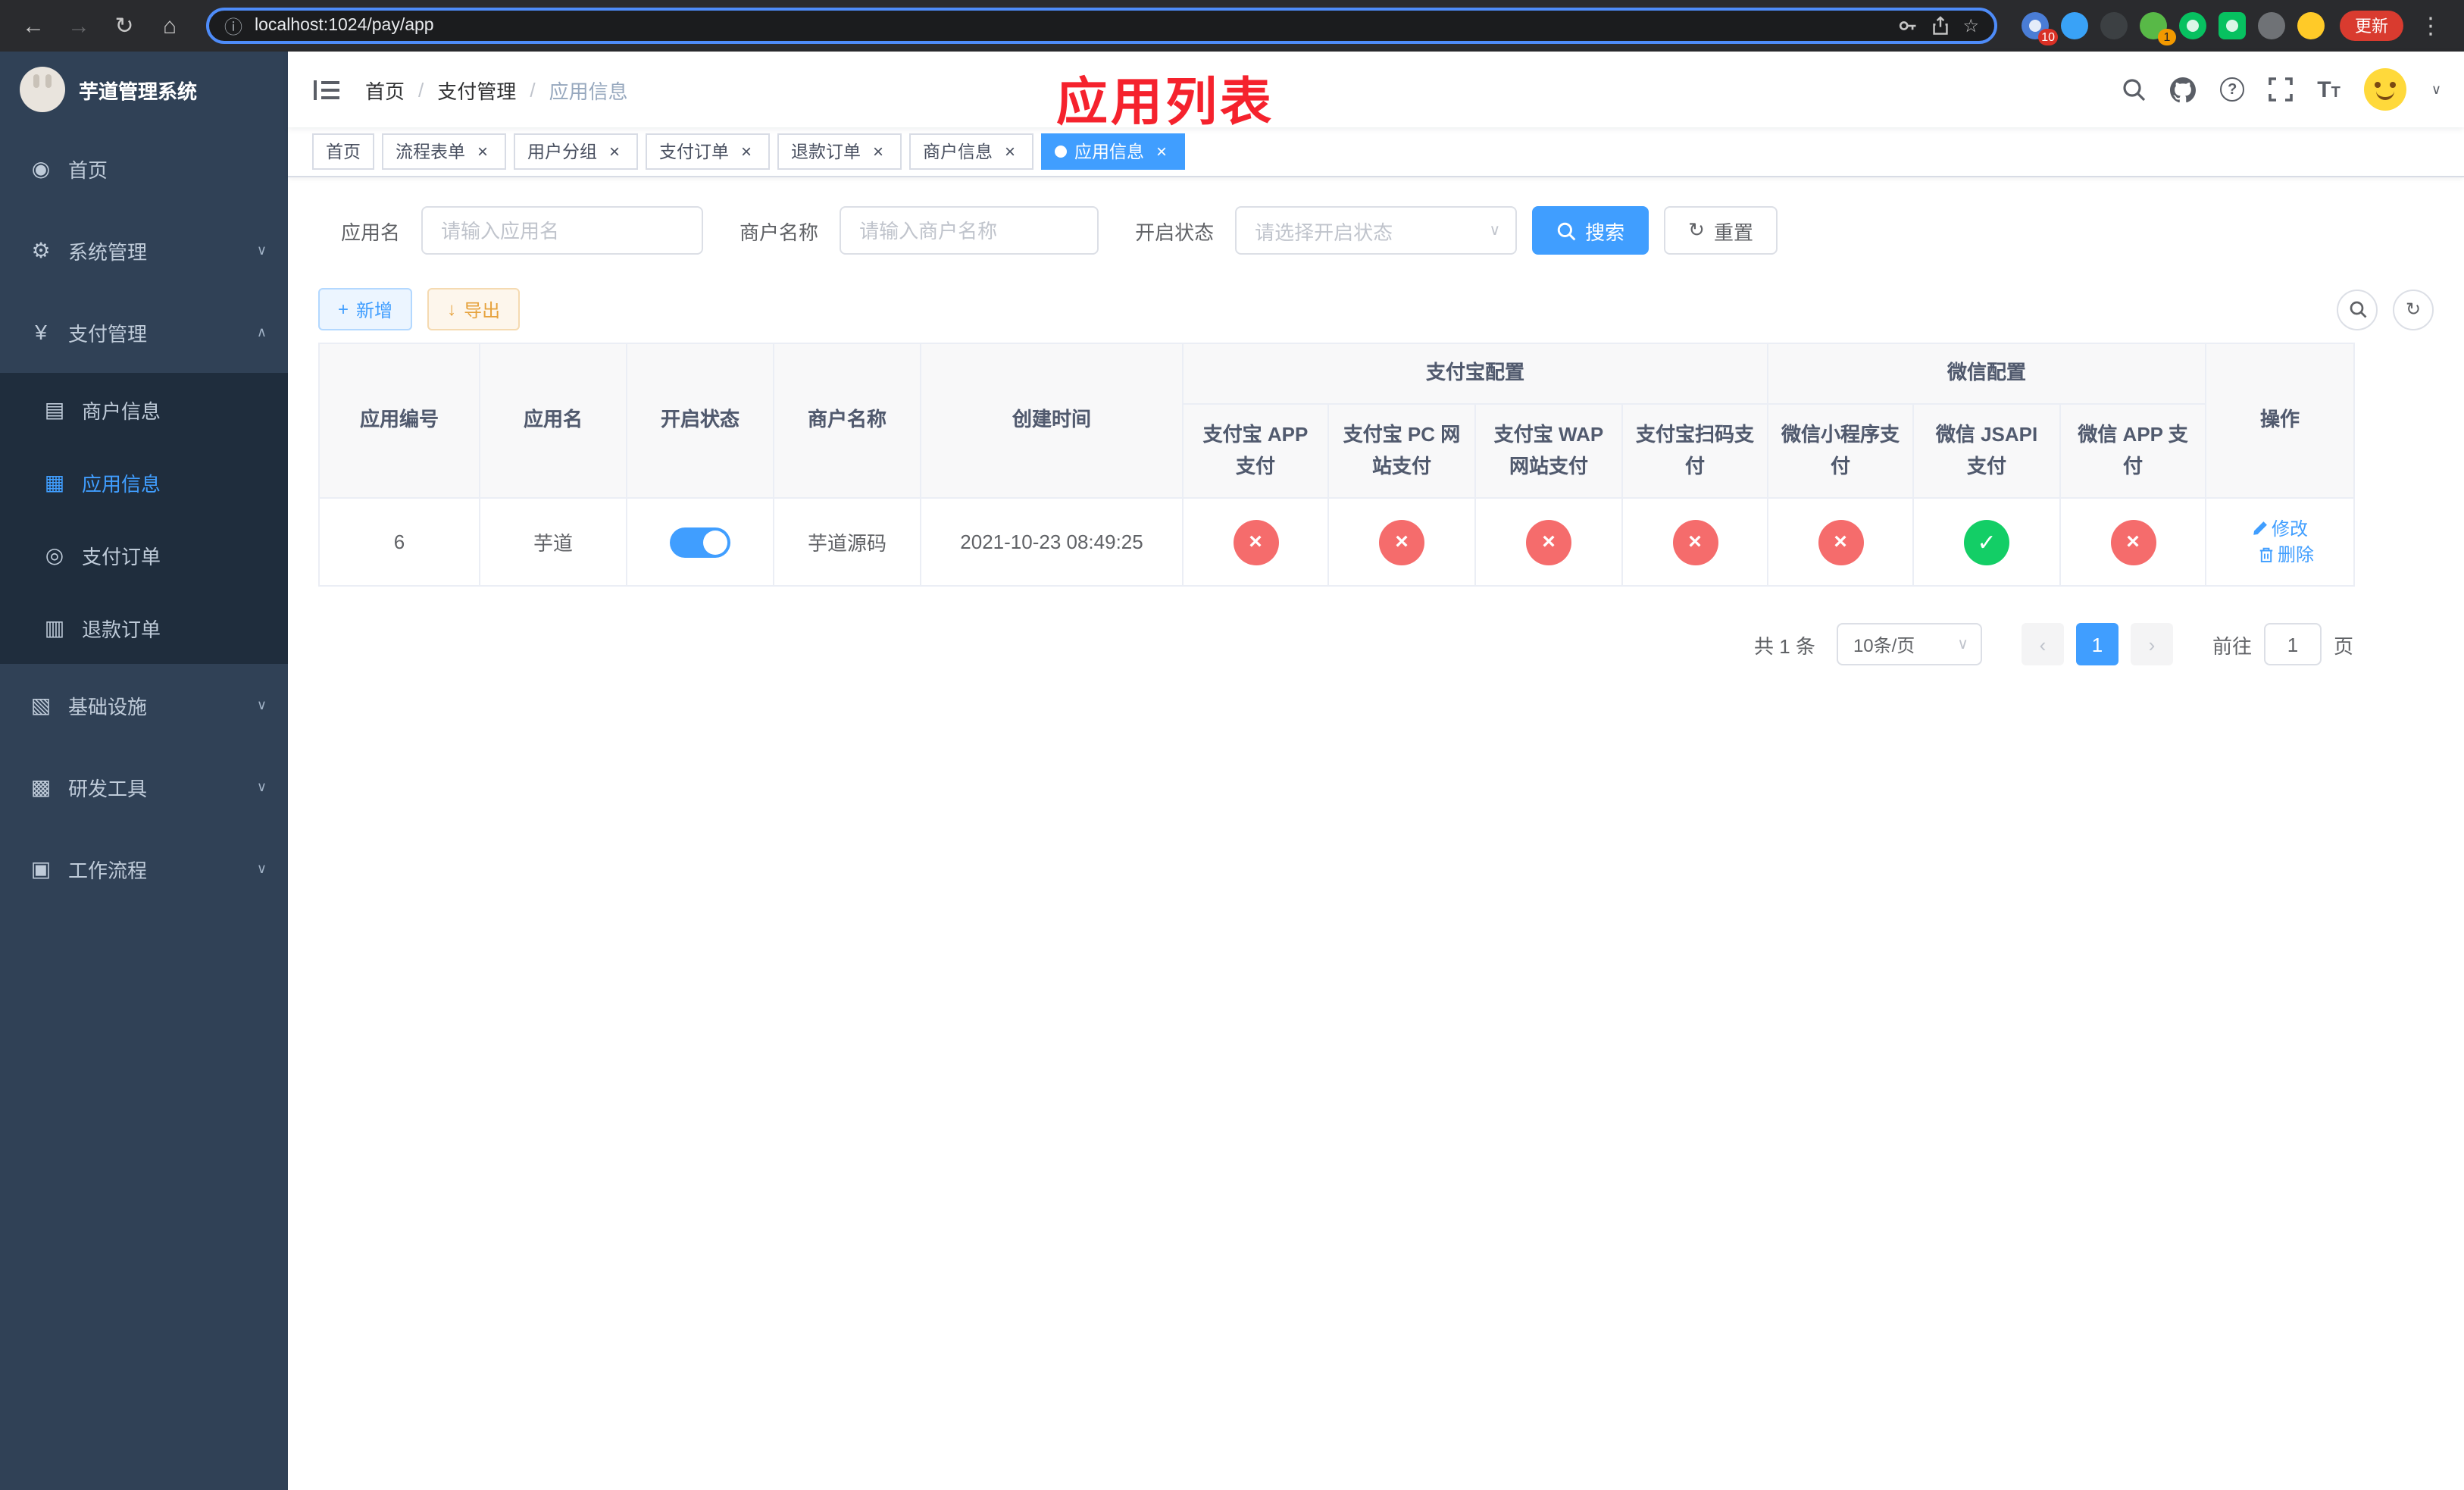 The height and width of the screenshot is (1490, 2464). I want to click on annotation-title: 应用列表, so click(1165, 103).